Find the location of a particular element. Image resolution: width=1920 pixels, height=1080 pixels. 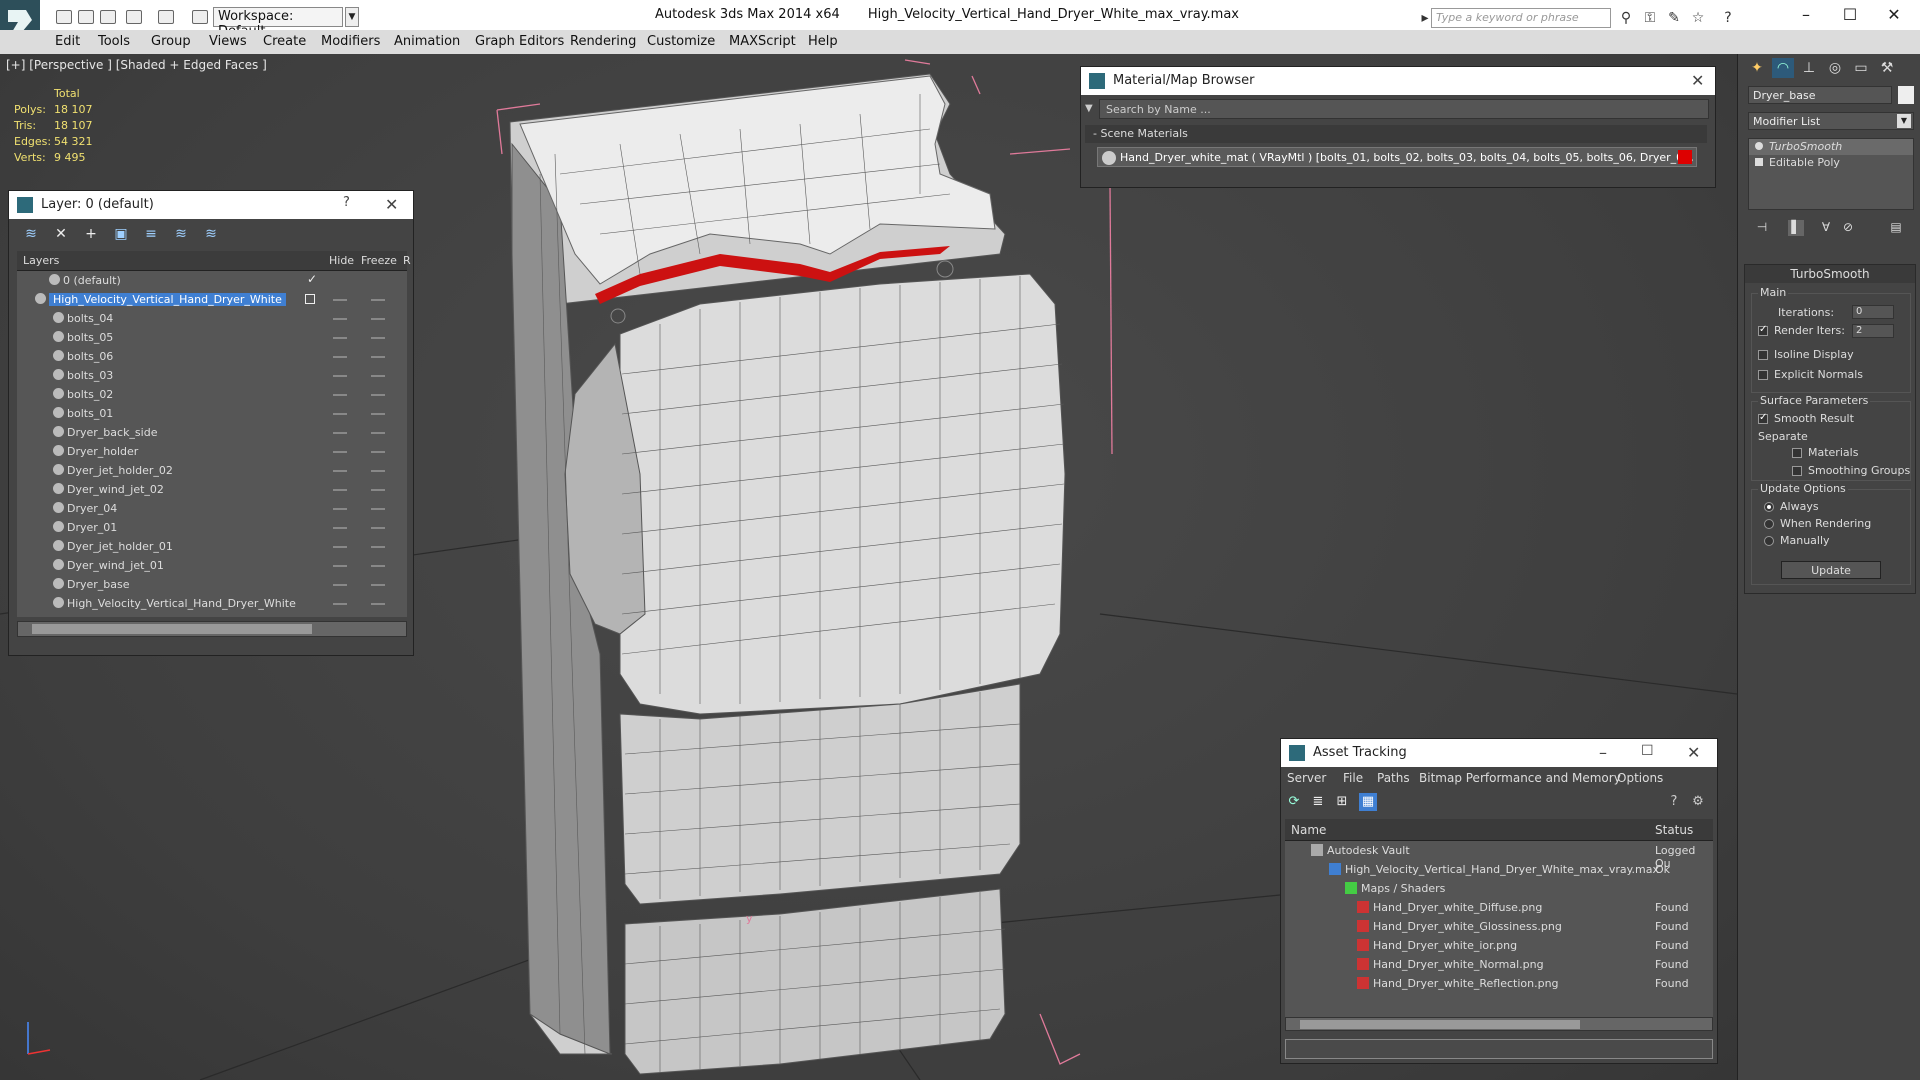

create-tab-icon: ✦ is located at coordinates (1757, 68).